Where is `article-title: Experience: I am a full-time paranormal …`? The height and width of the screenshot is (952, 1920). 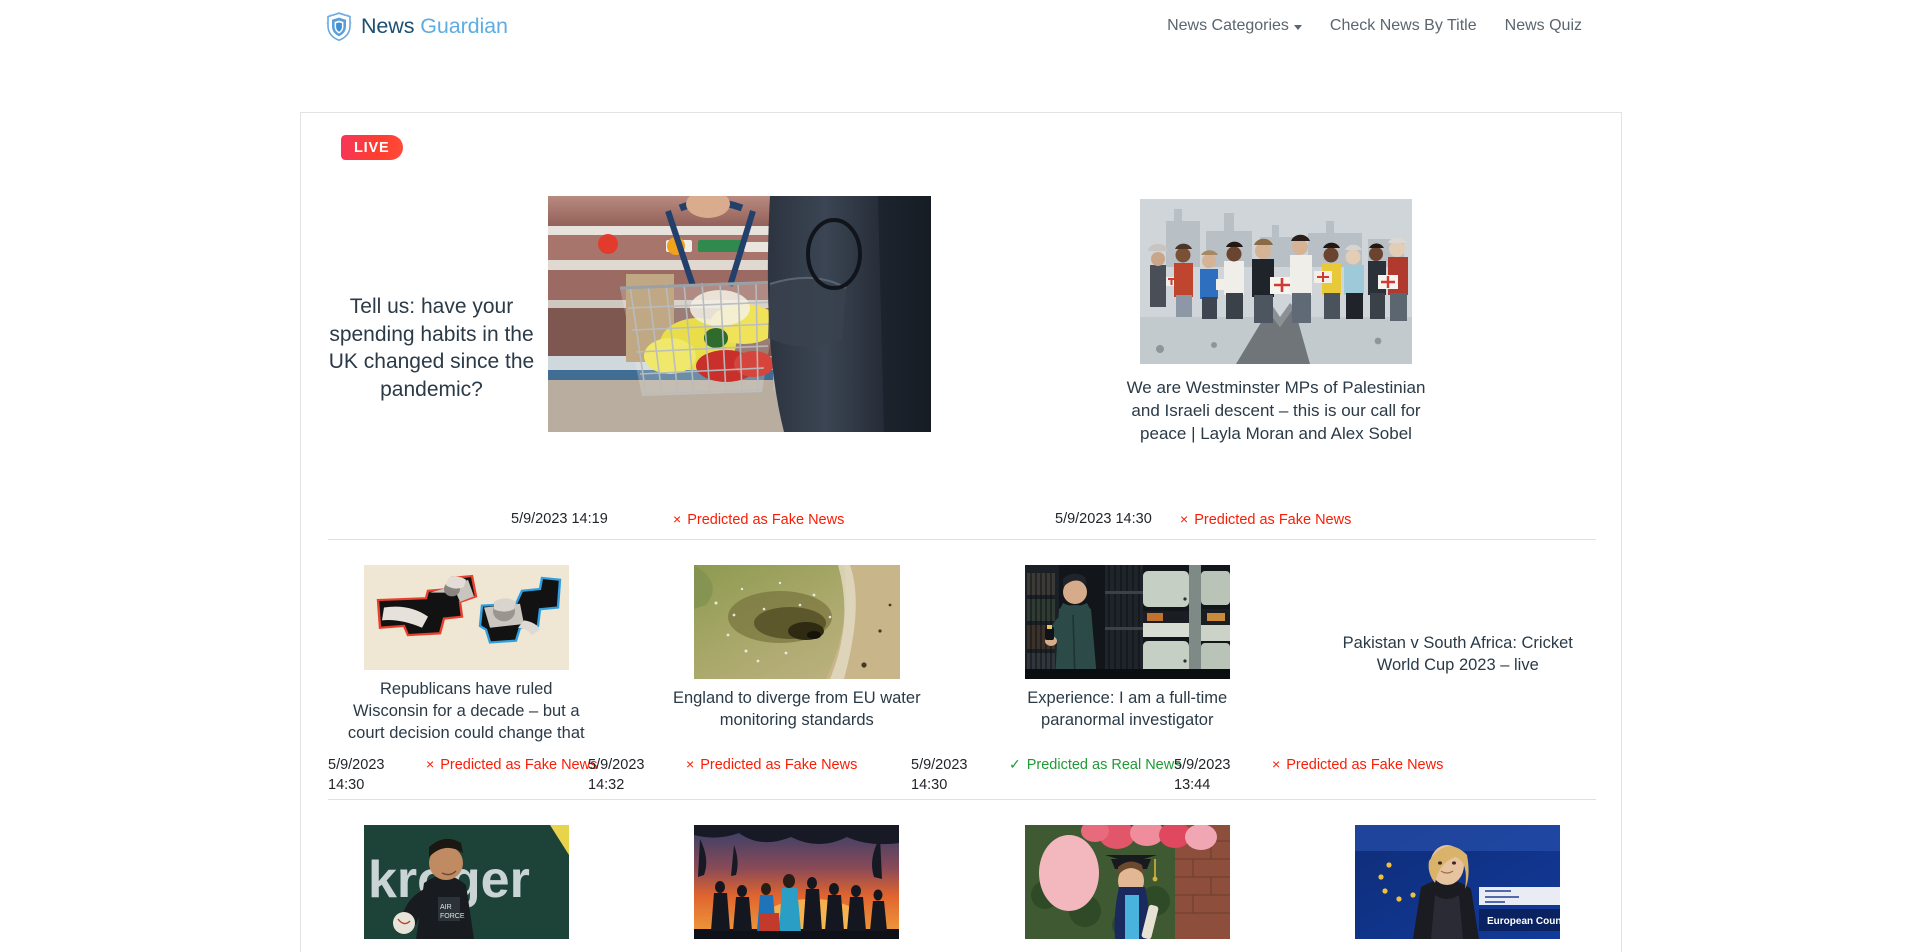 article-title: Experience: I am a full-time paranormal … is located at coordinates (1127, 709).